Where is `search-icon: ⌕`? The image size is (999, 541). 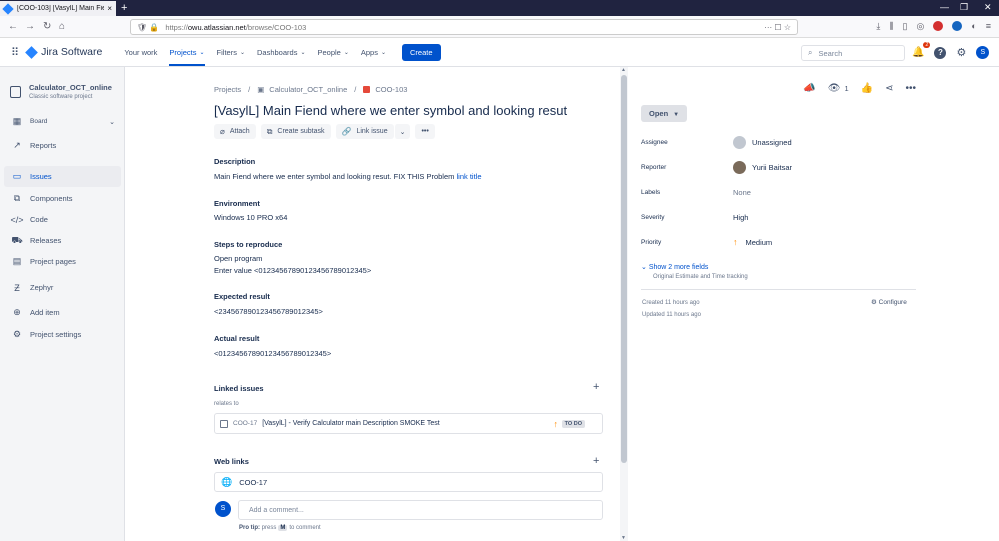 search-icon: ⌕ is located at coordinates (810, 52).